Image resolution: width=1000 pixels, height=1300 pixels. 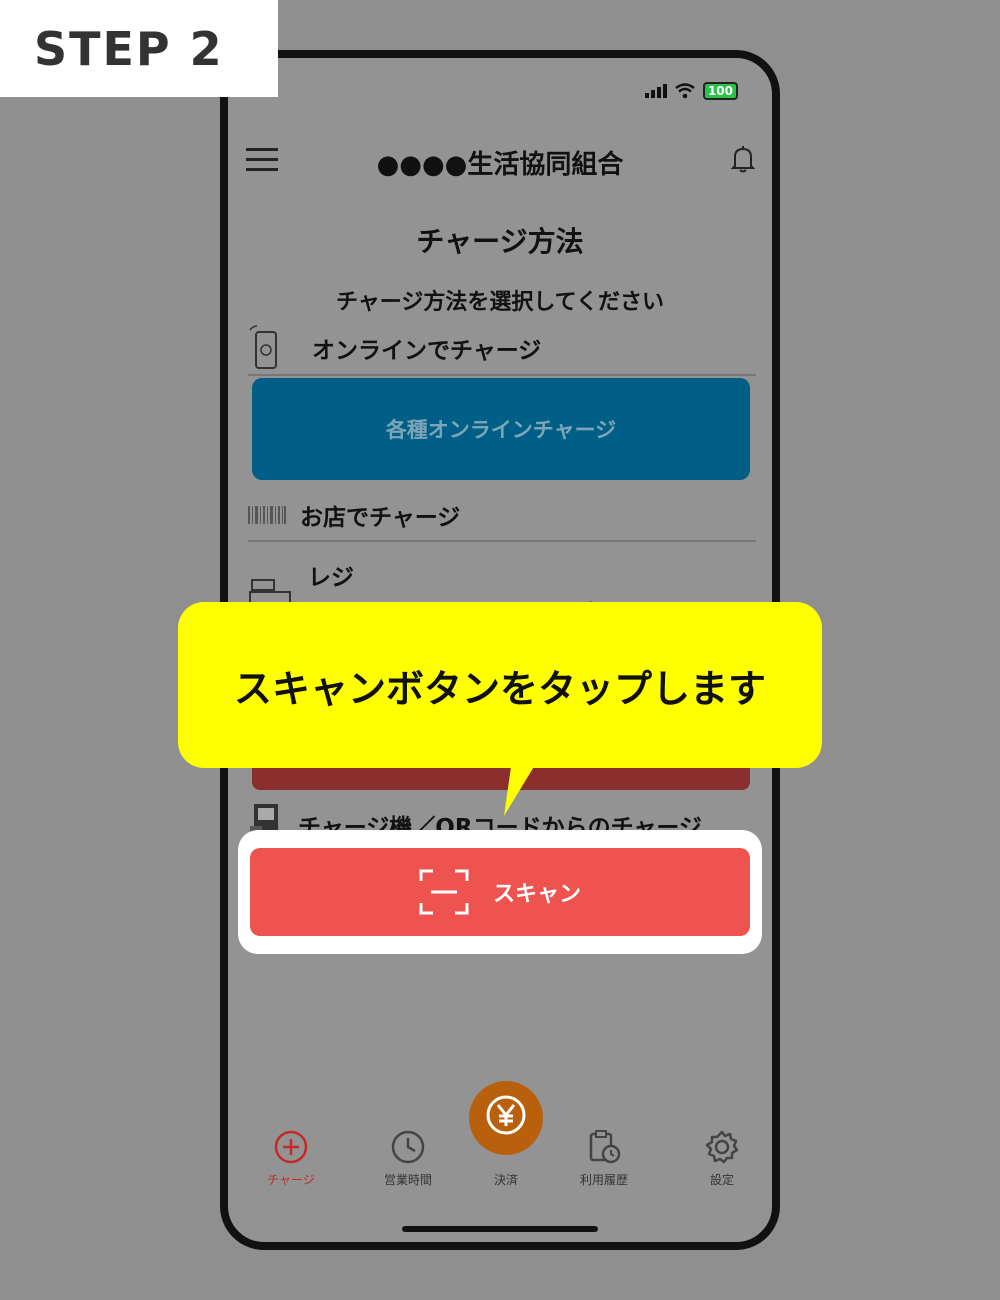 I want to click on nav-item-pay: 決済, so click(x=506, y=1134).